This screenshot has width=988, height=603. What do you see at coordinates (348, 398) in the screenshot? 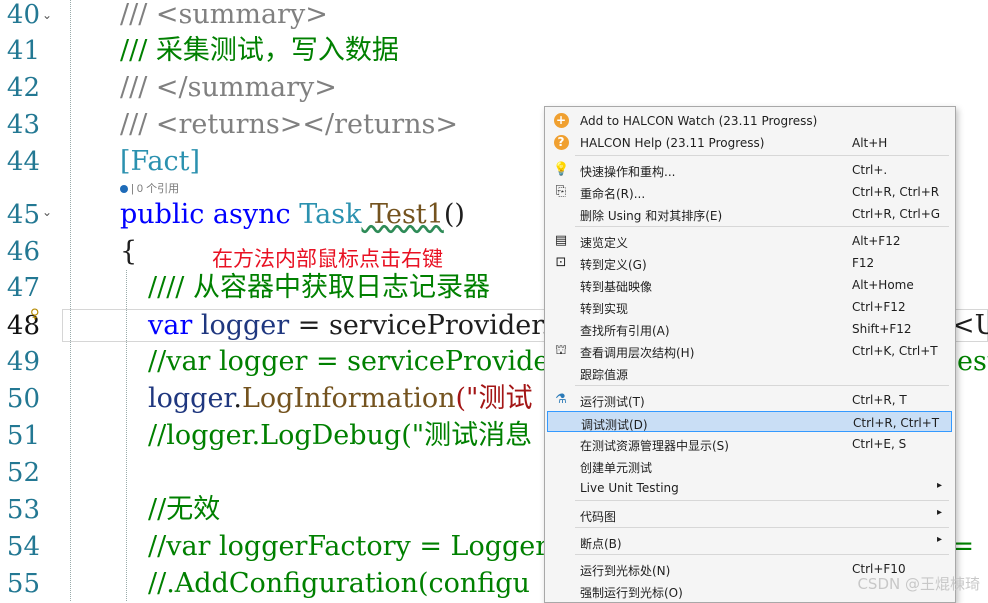
I see `method-name: LogInformation` at bounding box center [348, 398].